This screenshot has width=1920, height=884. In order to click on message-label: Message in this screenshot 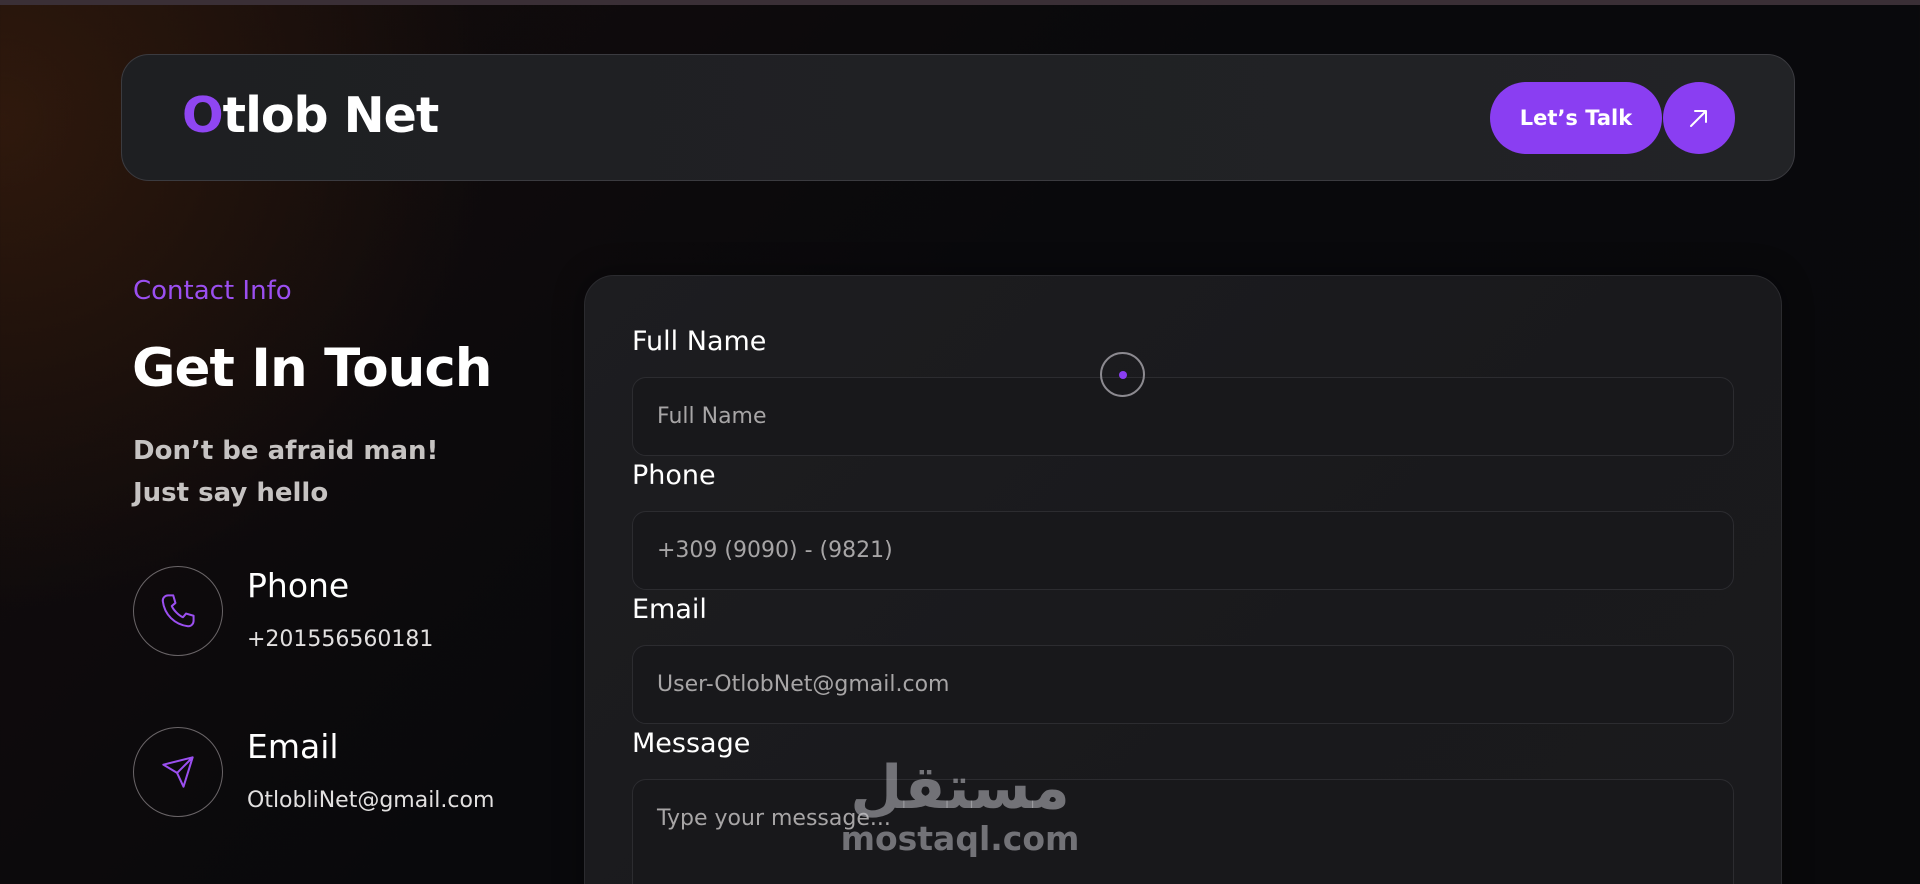, I will do `click(691, 743)`.